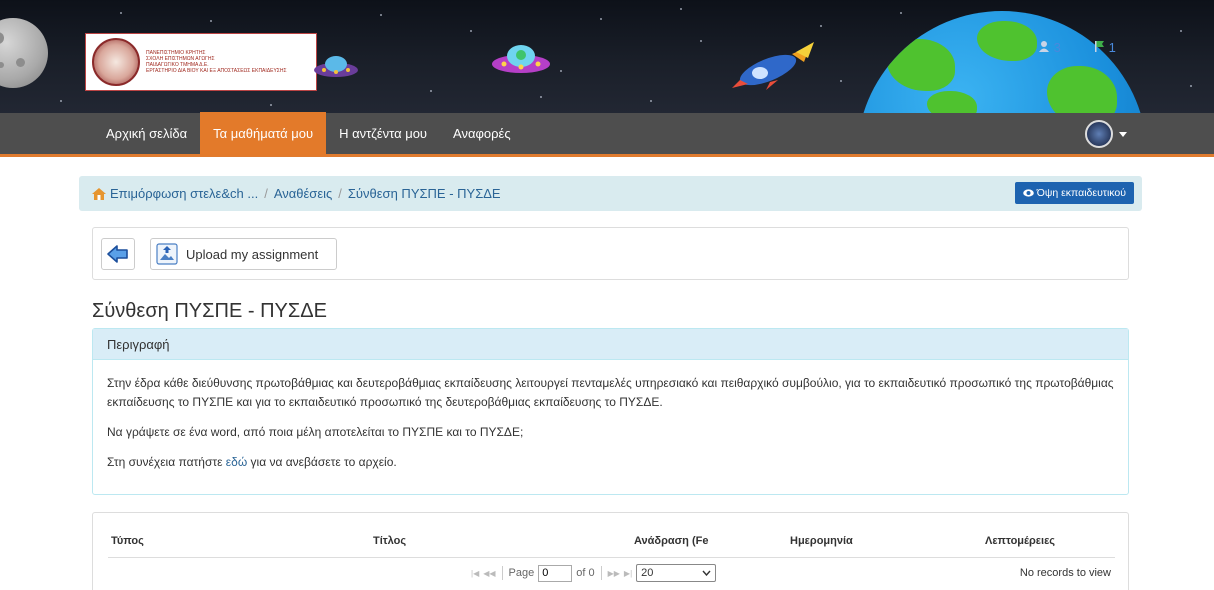  I want to click on page-title: Σύνθεση ΠΥΣΠΕ - ΠΥΣΔΕ, so click(209, 311).